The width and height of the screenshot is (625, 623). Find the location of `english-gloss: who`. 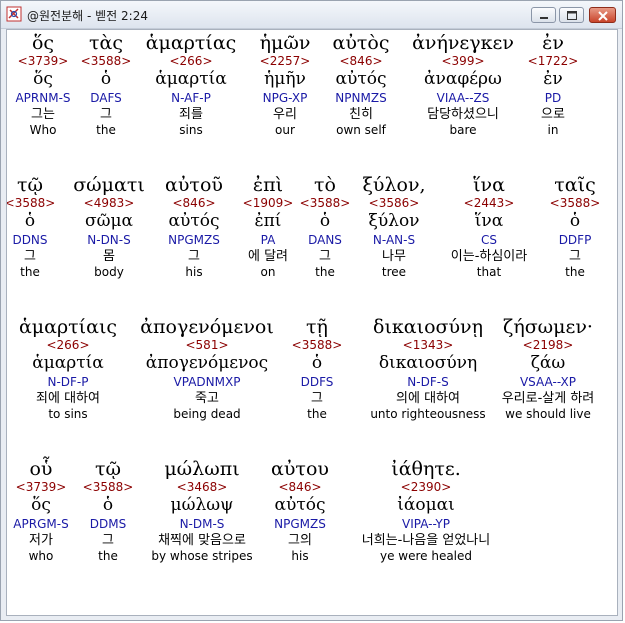

english-gloss: who is located at coordinates (41, 556).